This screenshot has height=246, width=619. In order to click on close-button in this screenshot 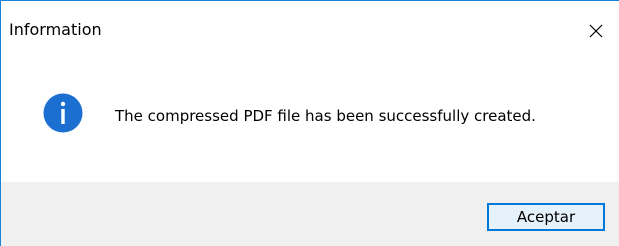, I will do `click(596, 31)`.